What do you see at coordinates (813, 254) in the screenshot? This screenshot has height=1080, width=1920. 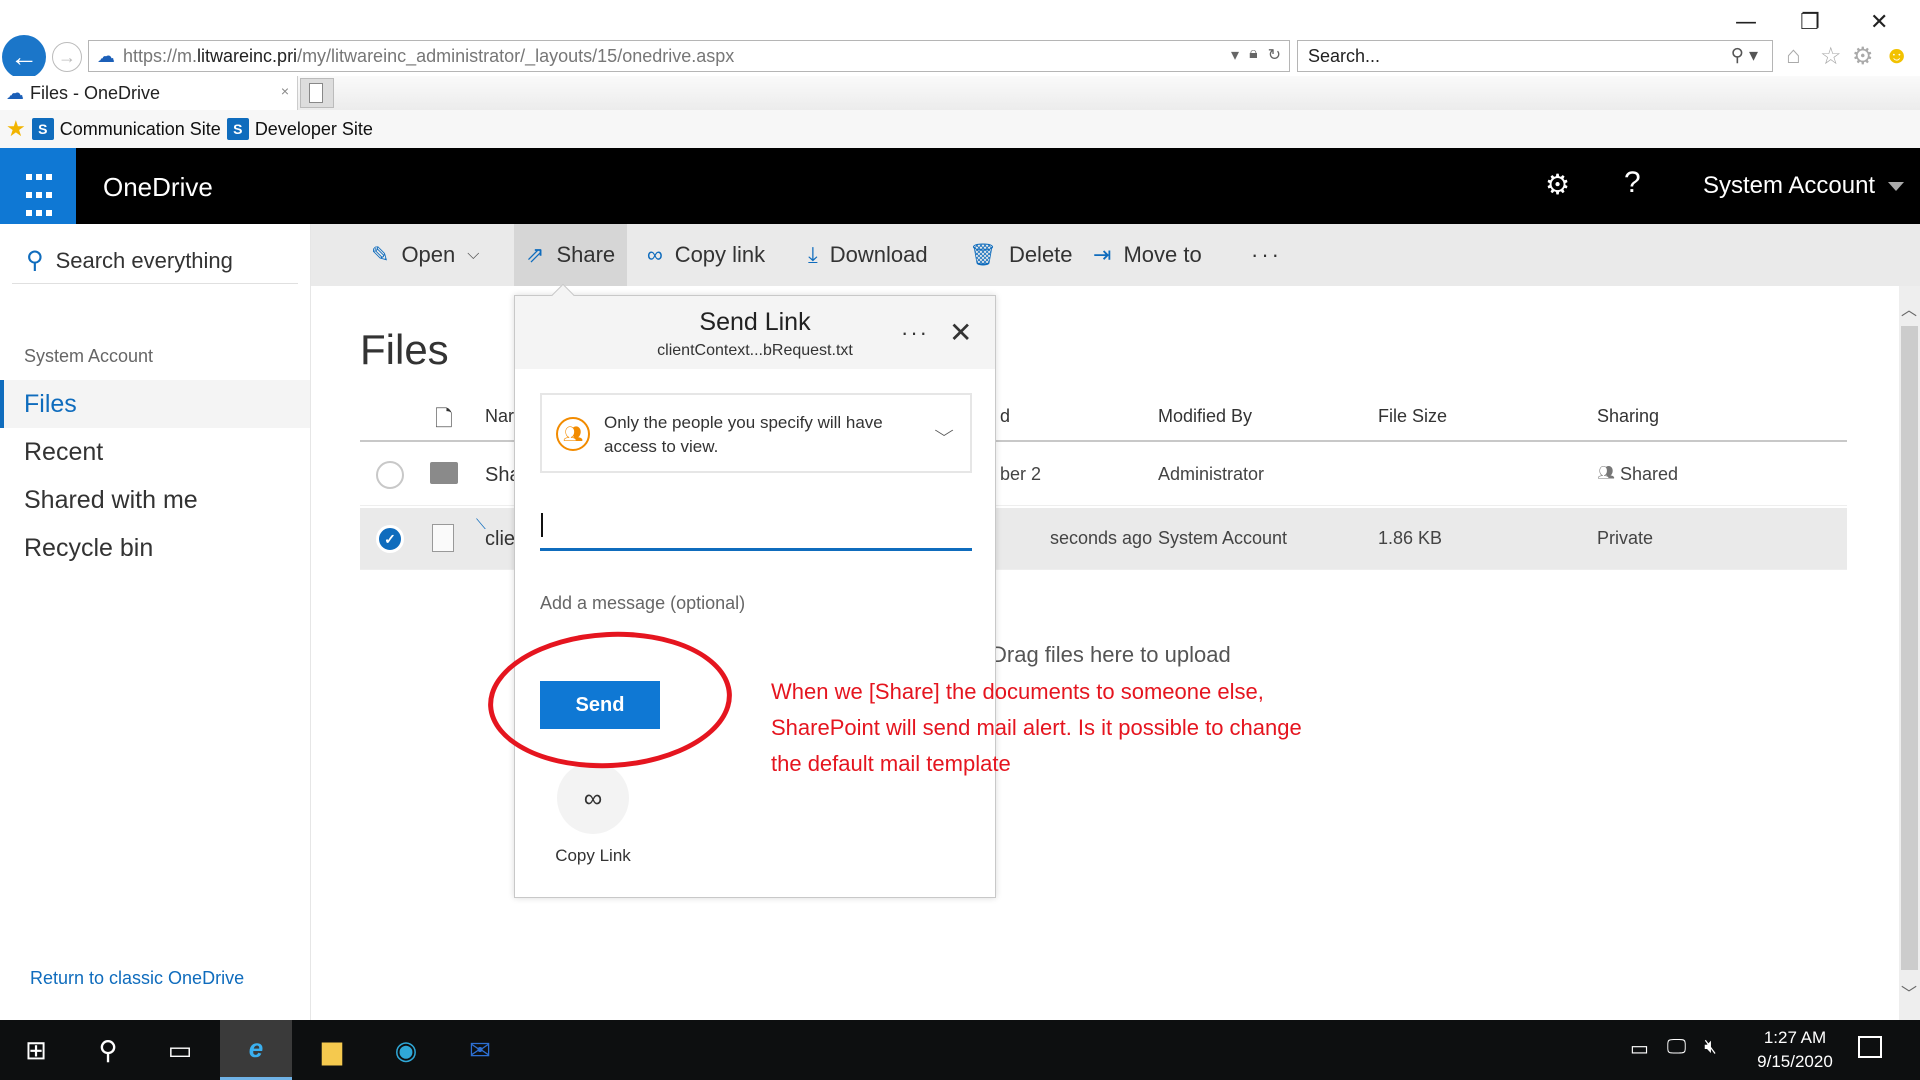 I see `download-arrow-icon: ⤓` at bounding box center [813, 254].